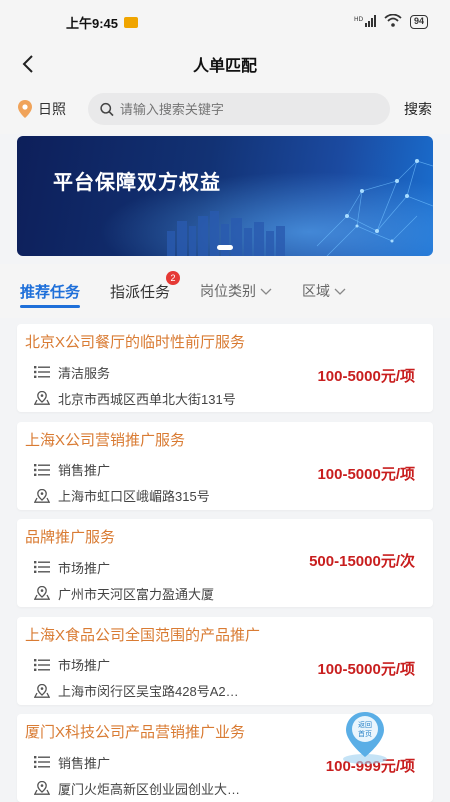 Image resolution: width=450 pixels, height=802 pixels. I want to click on task-tabs: 推荐任务 指派任务 2 岗位类别 区域, so click(225, 291).